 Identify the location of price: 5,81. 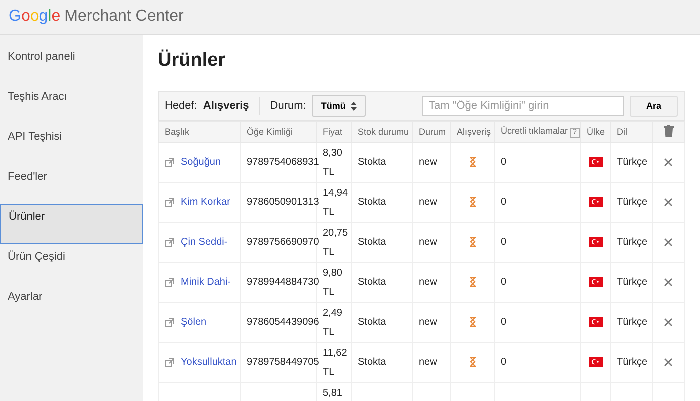
(332, 393).